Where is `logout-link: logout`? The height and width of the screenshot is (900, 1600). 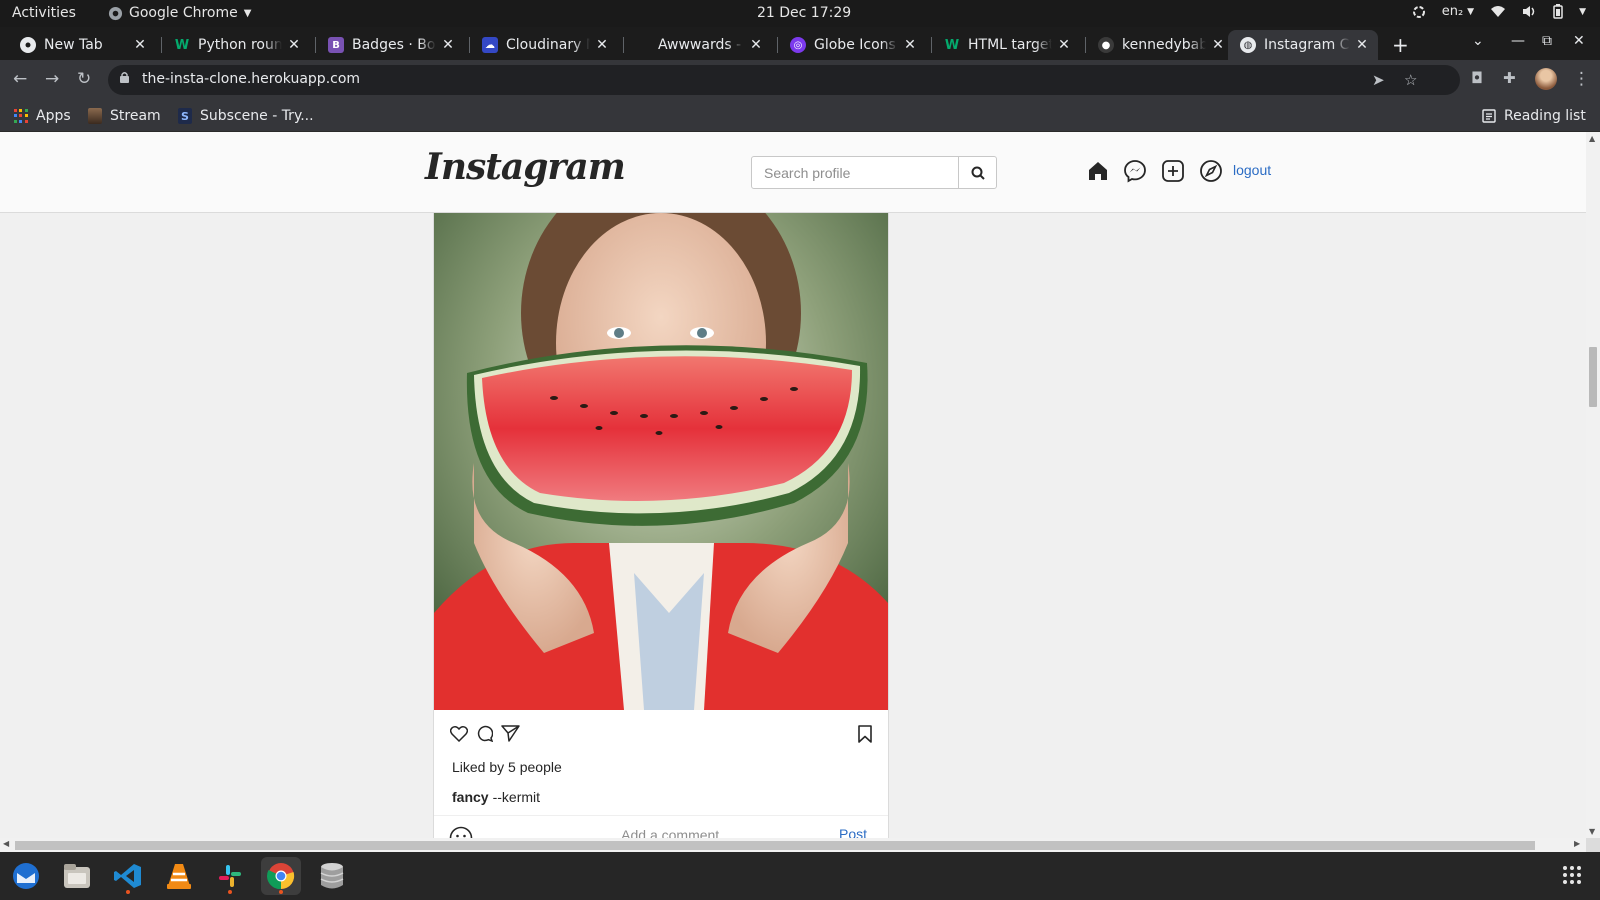
logout-link: logout is located at coordinates (1252, 170).